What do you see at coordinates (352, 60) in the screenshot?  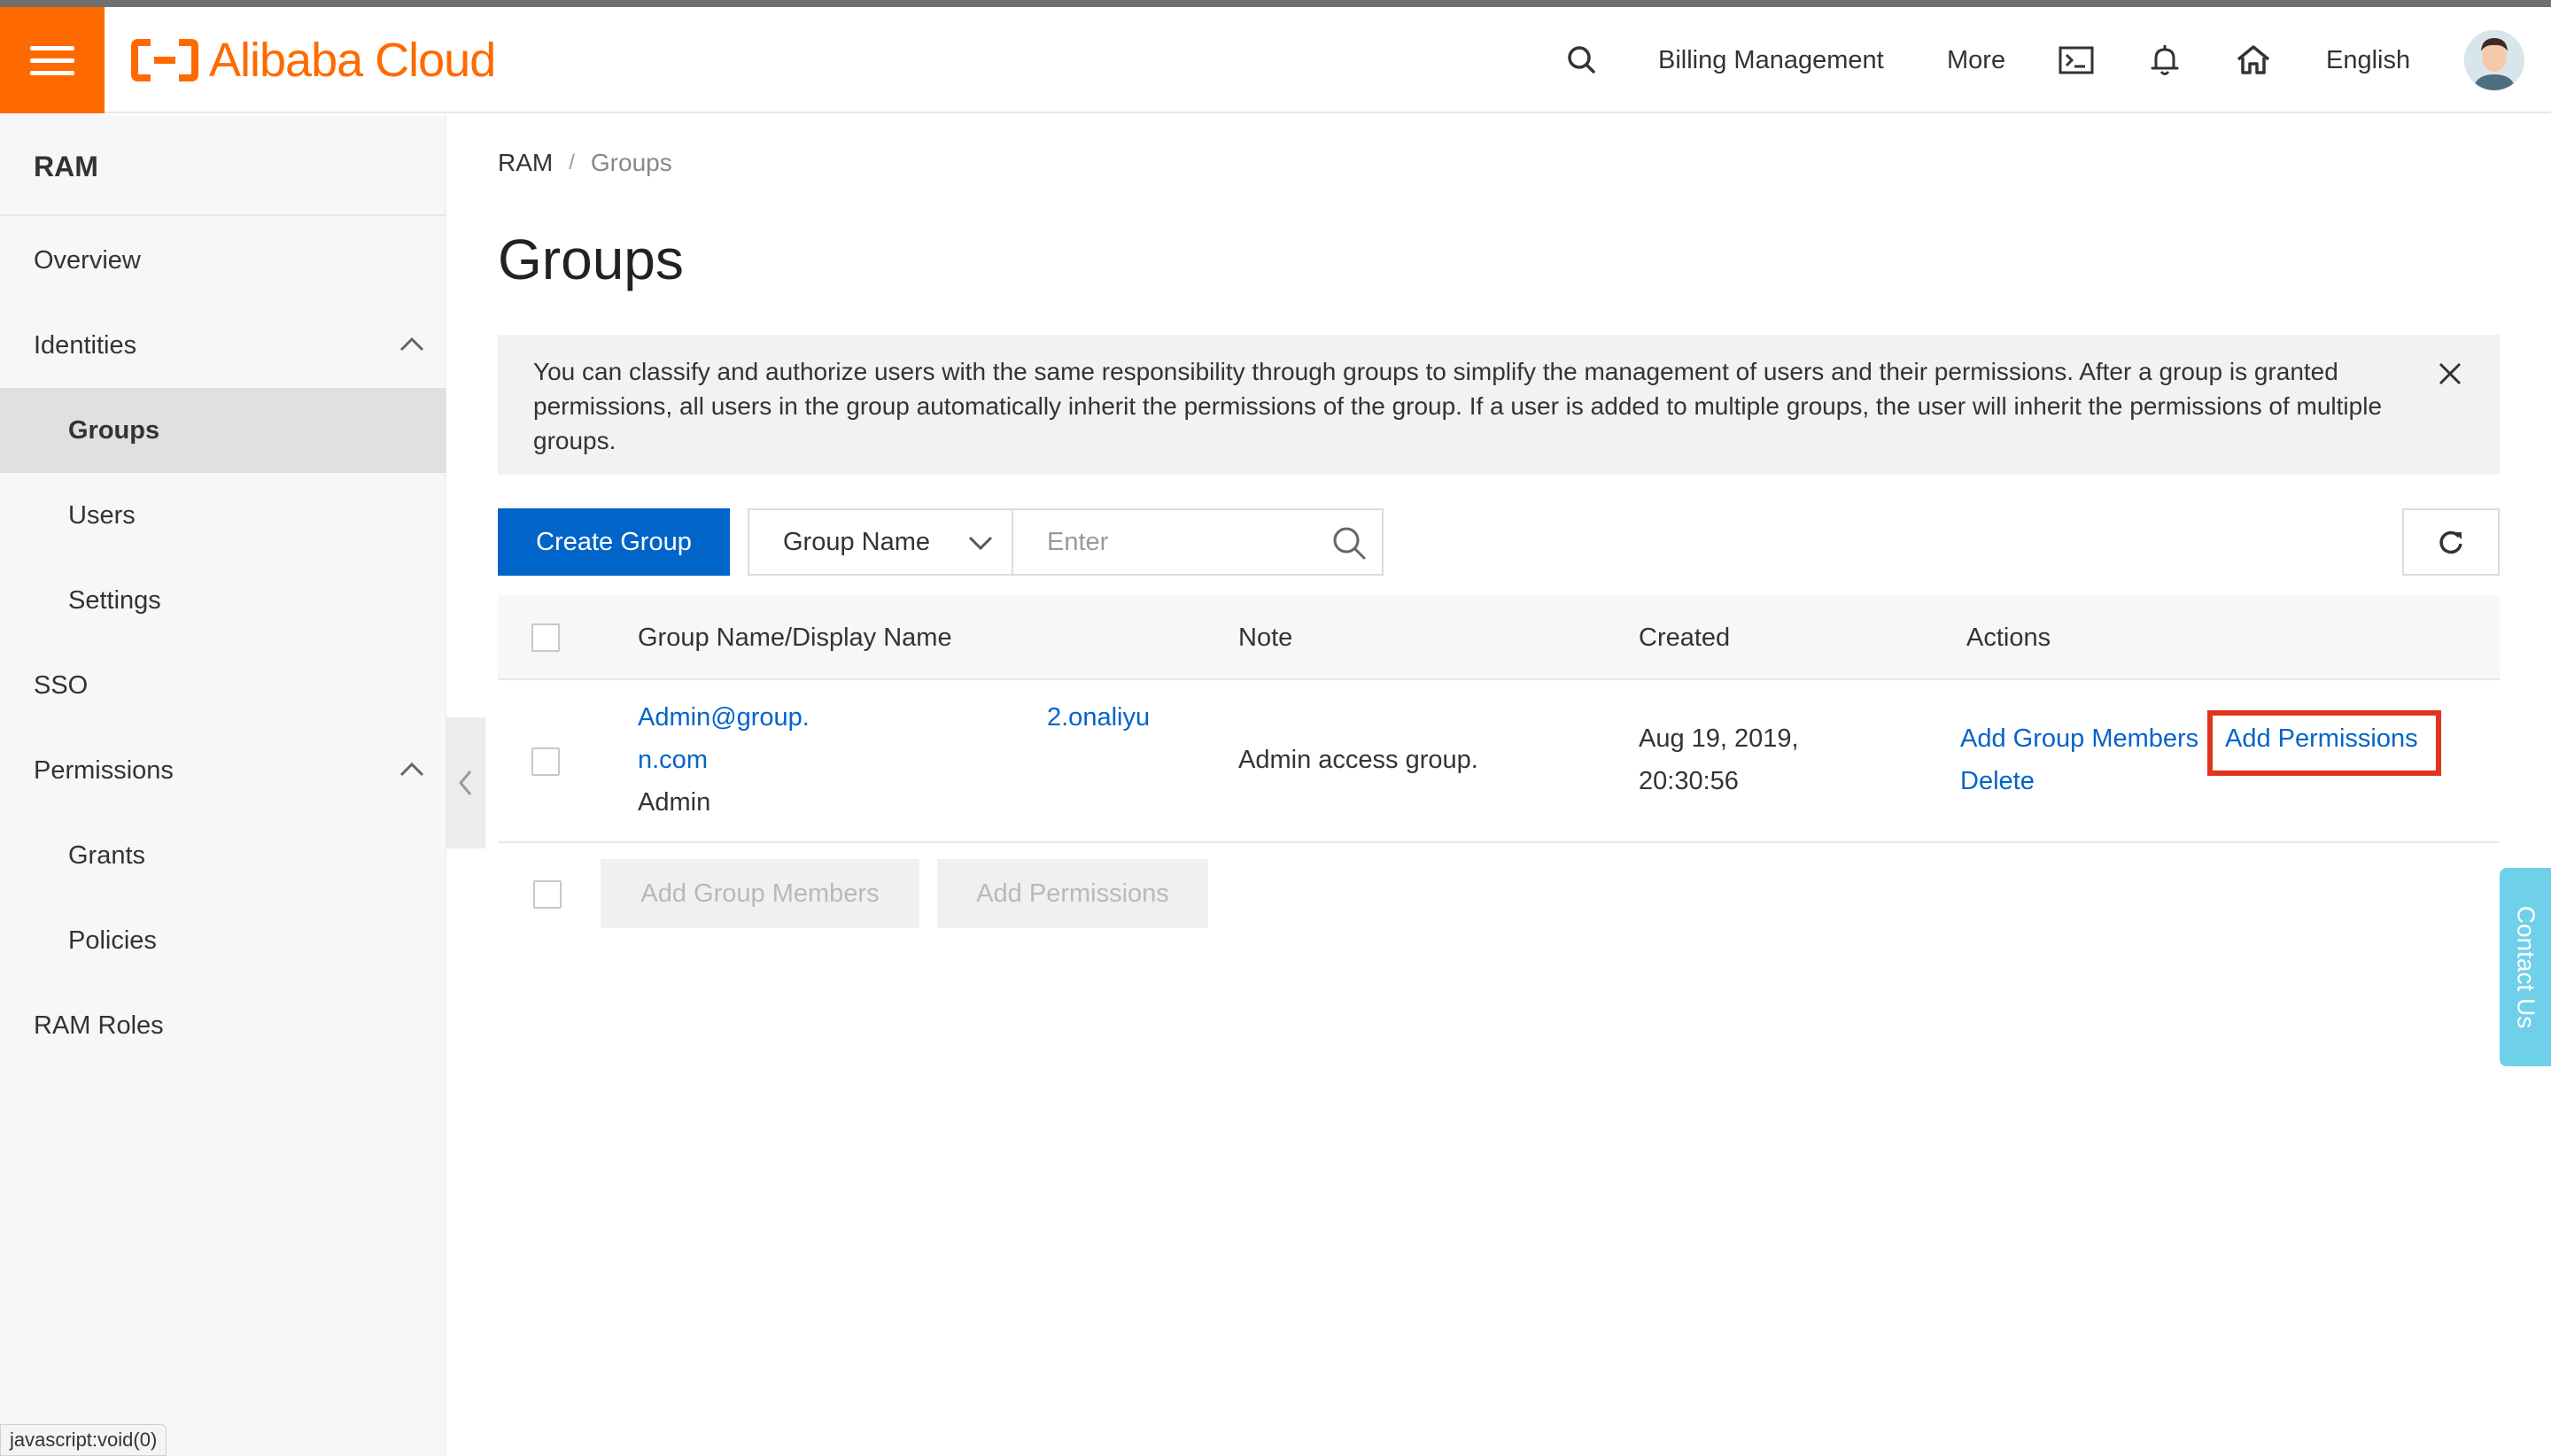 I see `logo-text: Alibaba Cloud` at bounding box center [352, 60].